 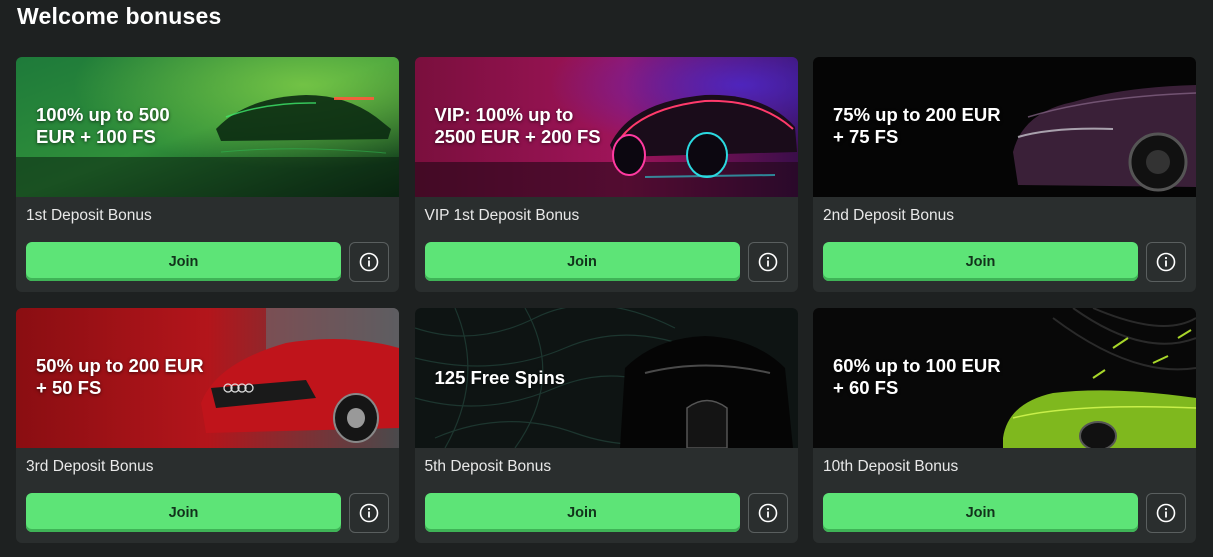 I want to click on bonus-name: VIP 1st Deposit Bonus, so click(x=502, y=215).